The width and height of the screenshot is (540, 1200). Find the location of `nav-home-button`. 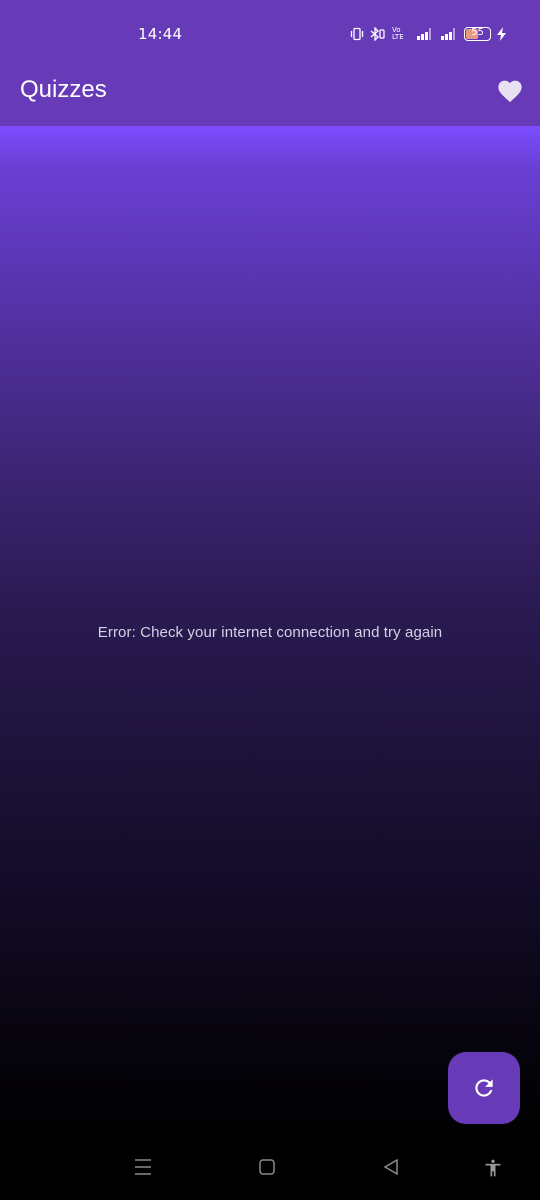

nav-home-button is located at coordinates (267, 1167).